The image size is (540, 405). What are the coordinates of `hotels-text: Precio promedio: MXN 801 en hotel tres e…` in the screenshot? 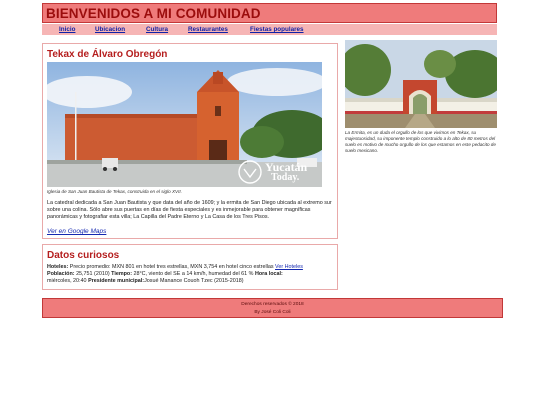 It's located at (171, 267).